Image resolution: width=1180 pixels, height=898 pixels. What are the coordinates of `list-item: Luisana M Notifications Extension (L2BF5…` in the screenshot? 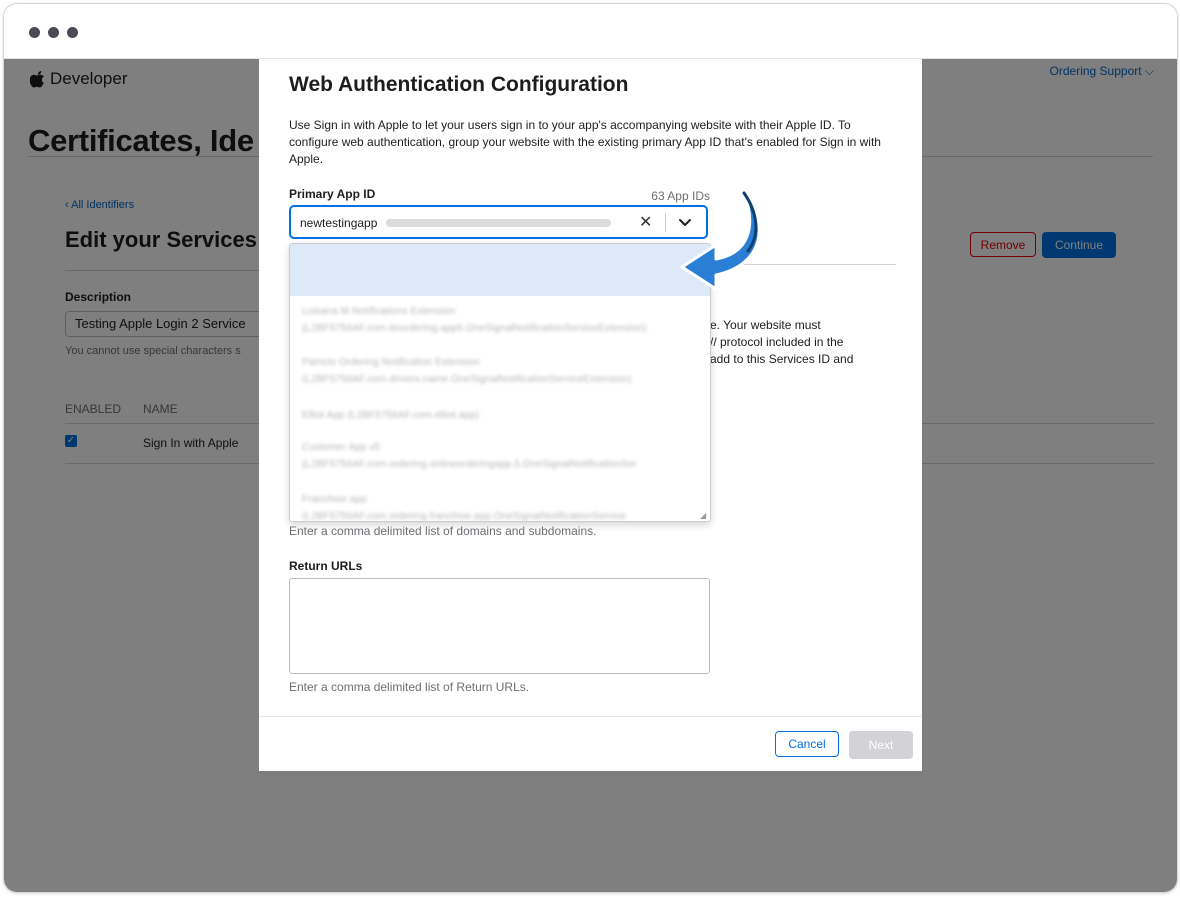 It's located at (474, 320).